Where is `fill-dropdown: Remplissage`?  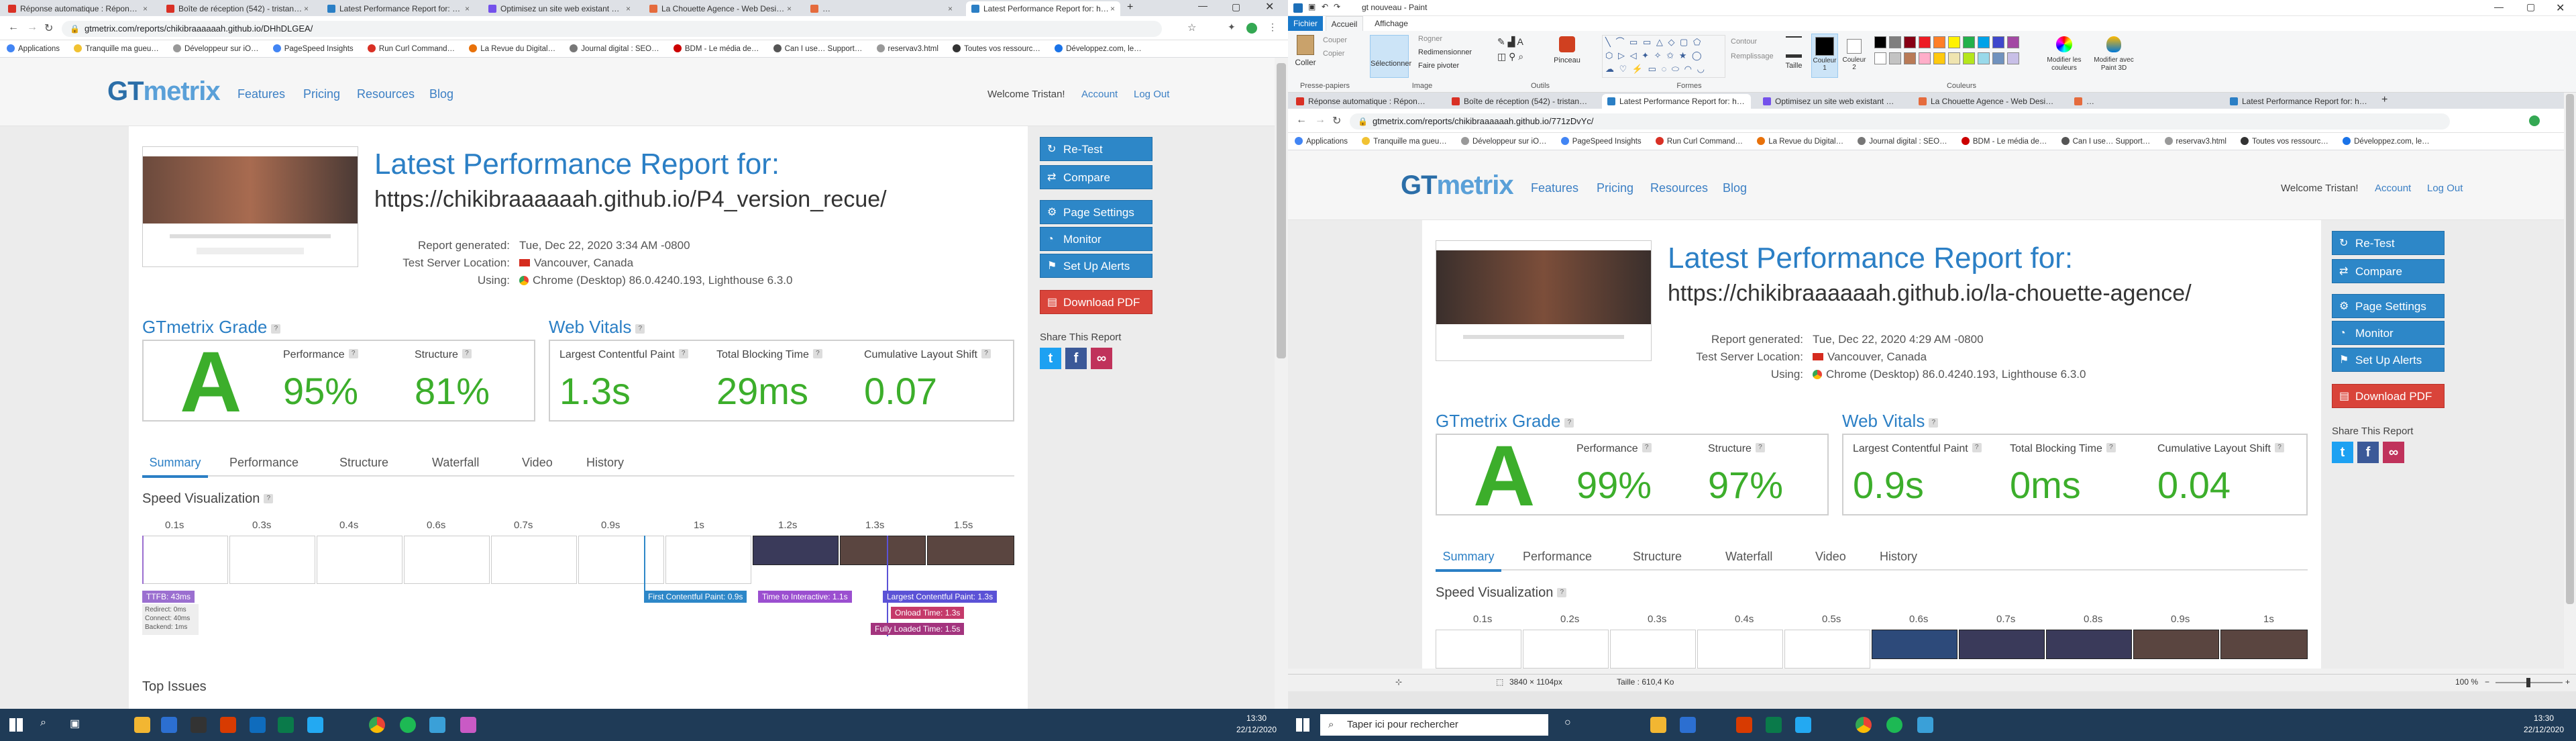
fill-dropdown: Remplissage is located at coordinates (1752, 56).